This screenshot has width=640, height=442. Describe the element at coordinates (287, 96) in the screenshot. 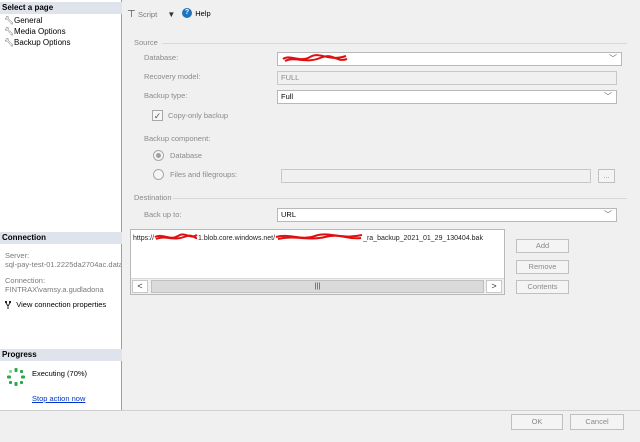

I see `backup-type-value: Full` at that location.